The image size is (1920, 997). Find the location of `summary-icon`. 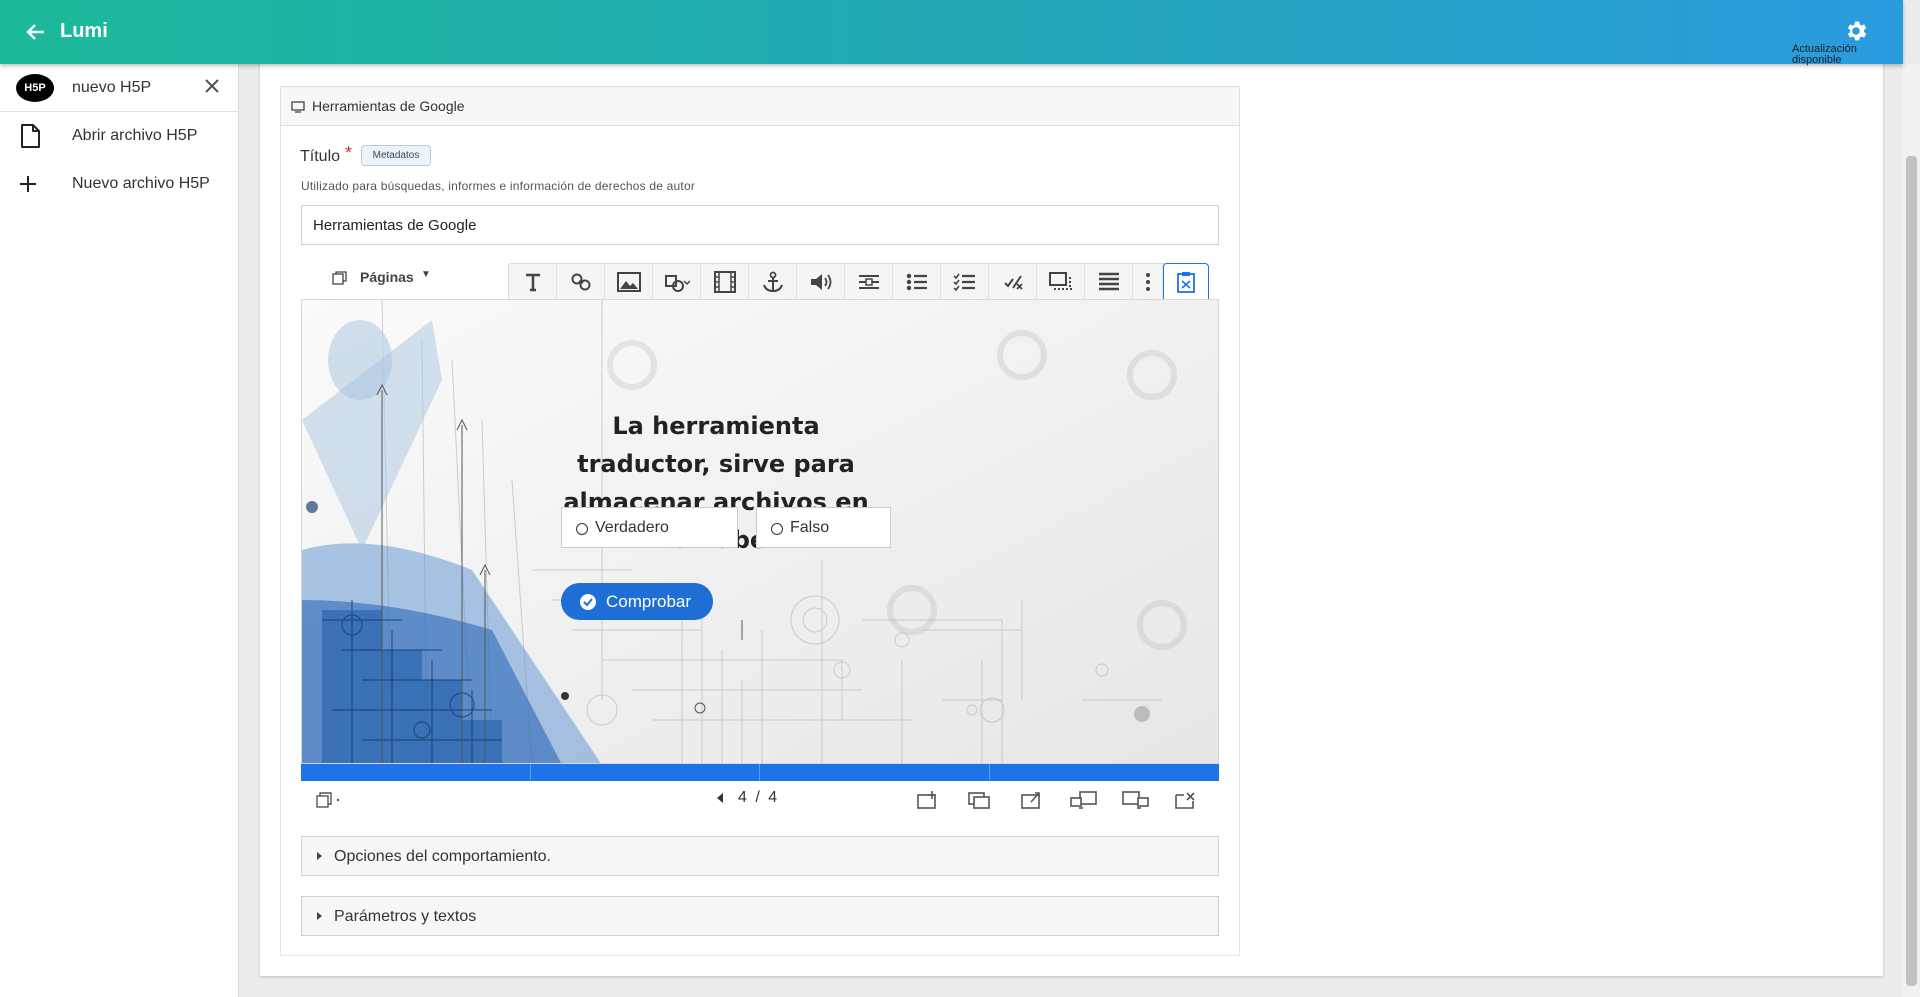

summary-icon is located at coordinates (1060, 281).